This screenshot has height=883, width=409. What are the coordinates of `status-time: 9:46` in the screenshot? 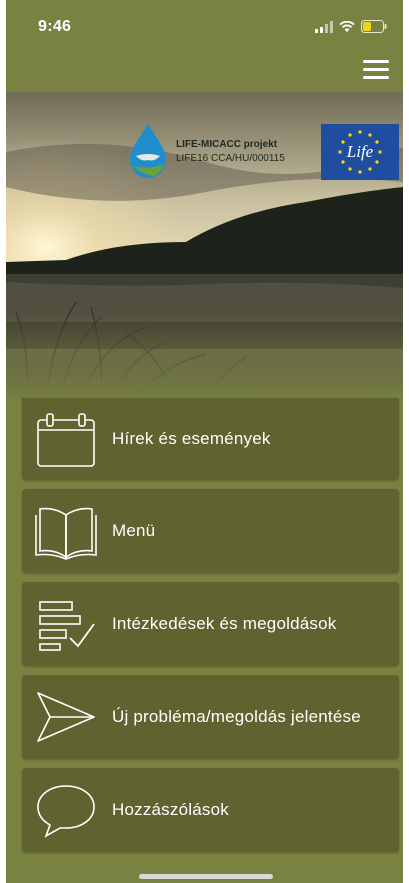 It's located at (55, 26).